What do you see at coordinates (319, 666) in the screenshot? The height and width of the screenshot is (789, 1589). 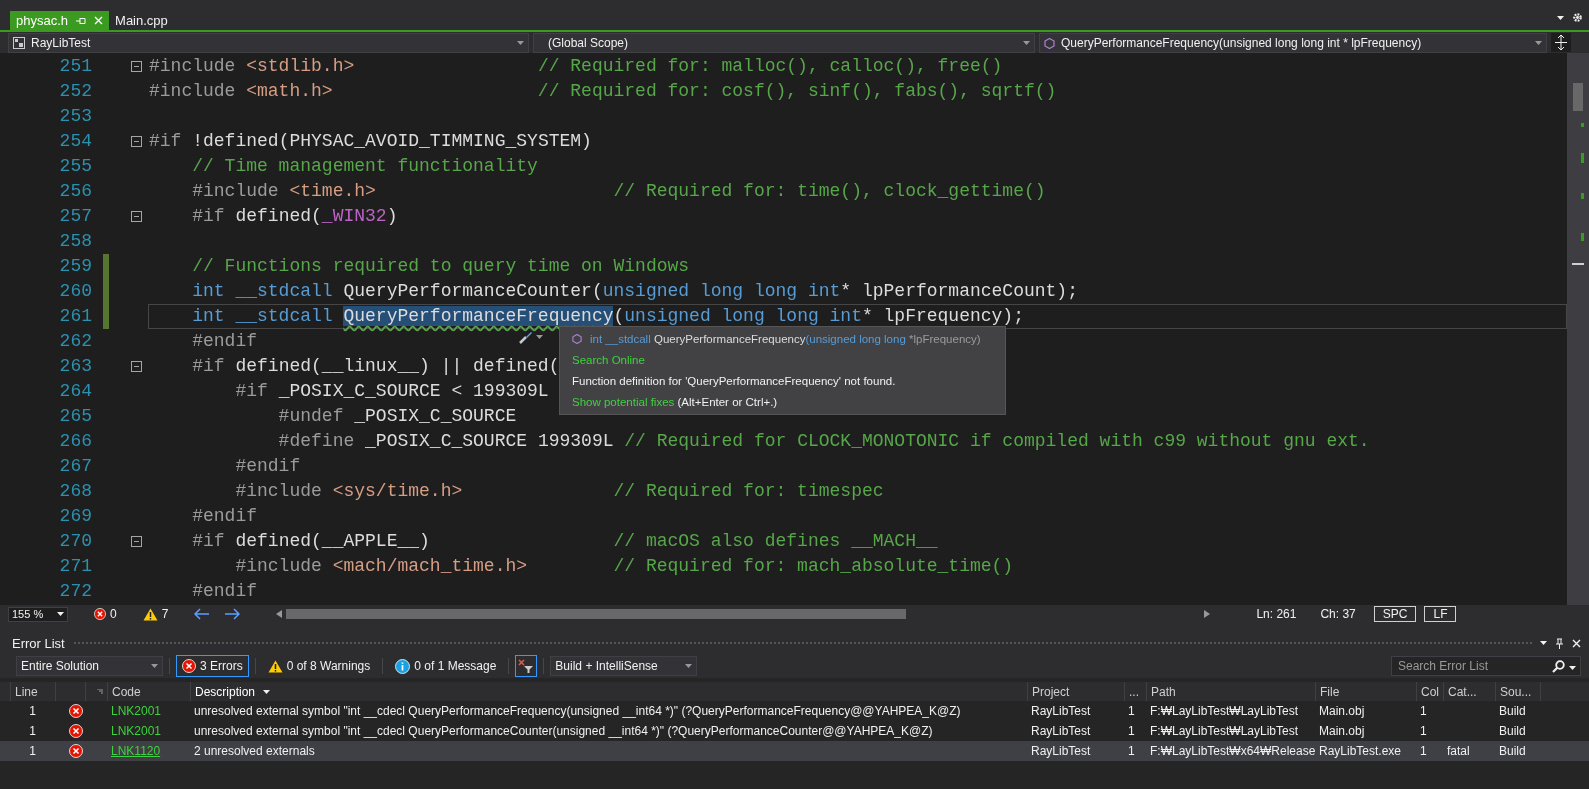 I see `filter-toggle: 0 of 8 Warnings` at bounding box center [319, 666].